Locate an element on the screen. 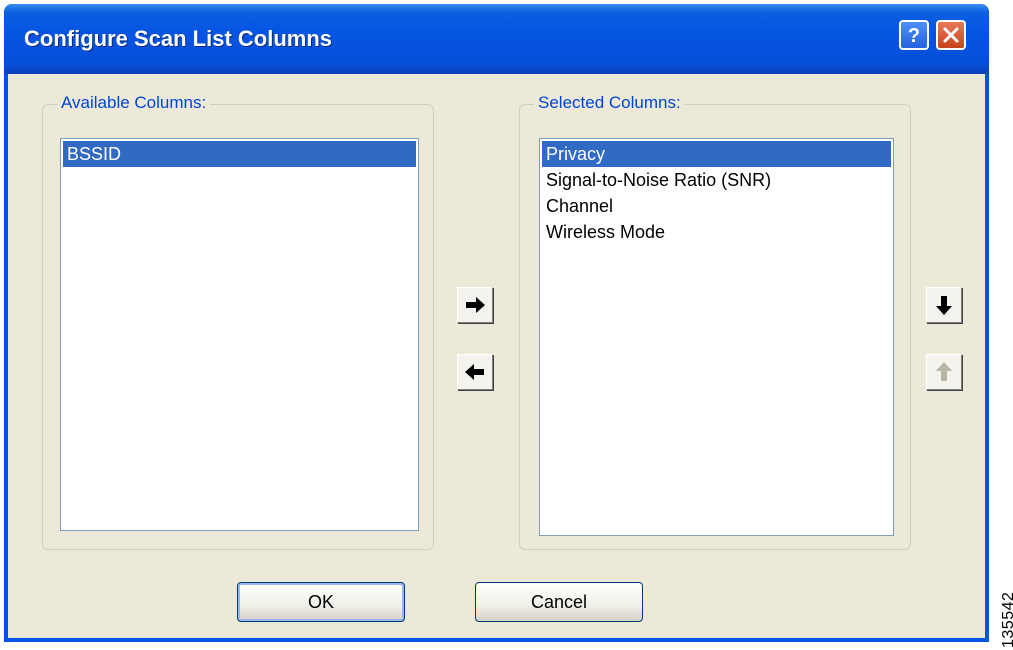 Image resolution: width=1013 pixels, height=650 pixels. remove-column-button is located at coordinates (475, 372).